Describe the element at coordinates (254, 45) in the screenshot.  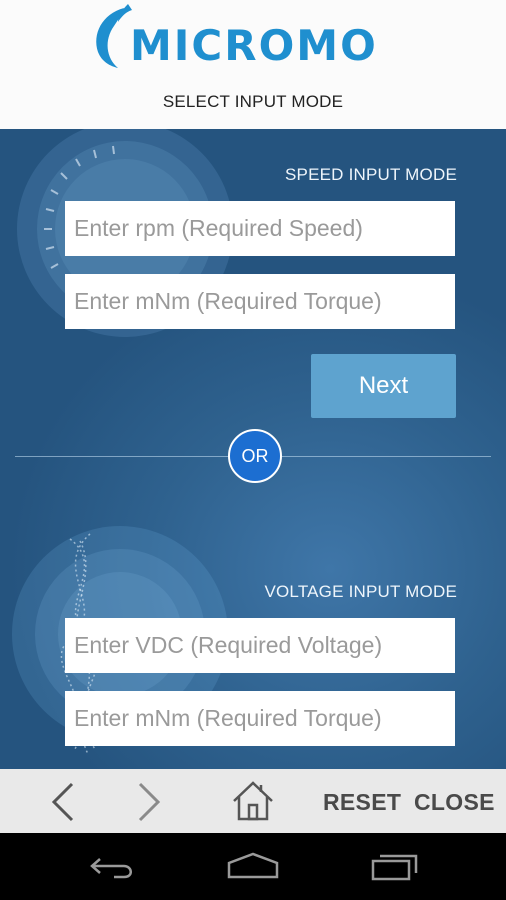
I see `logo-text: MICROMO` at that location.